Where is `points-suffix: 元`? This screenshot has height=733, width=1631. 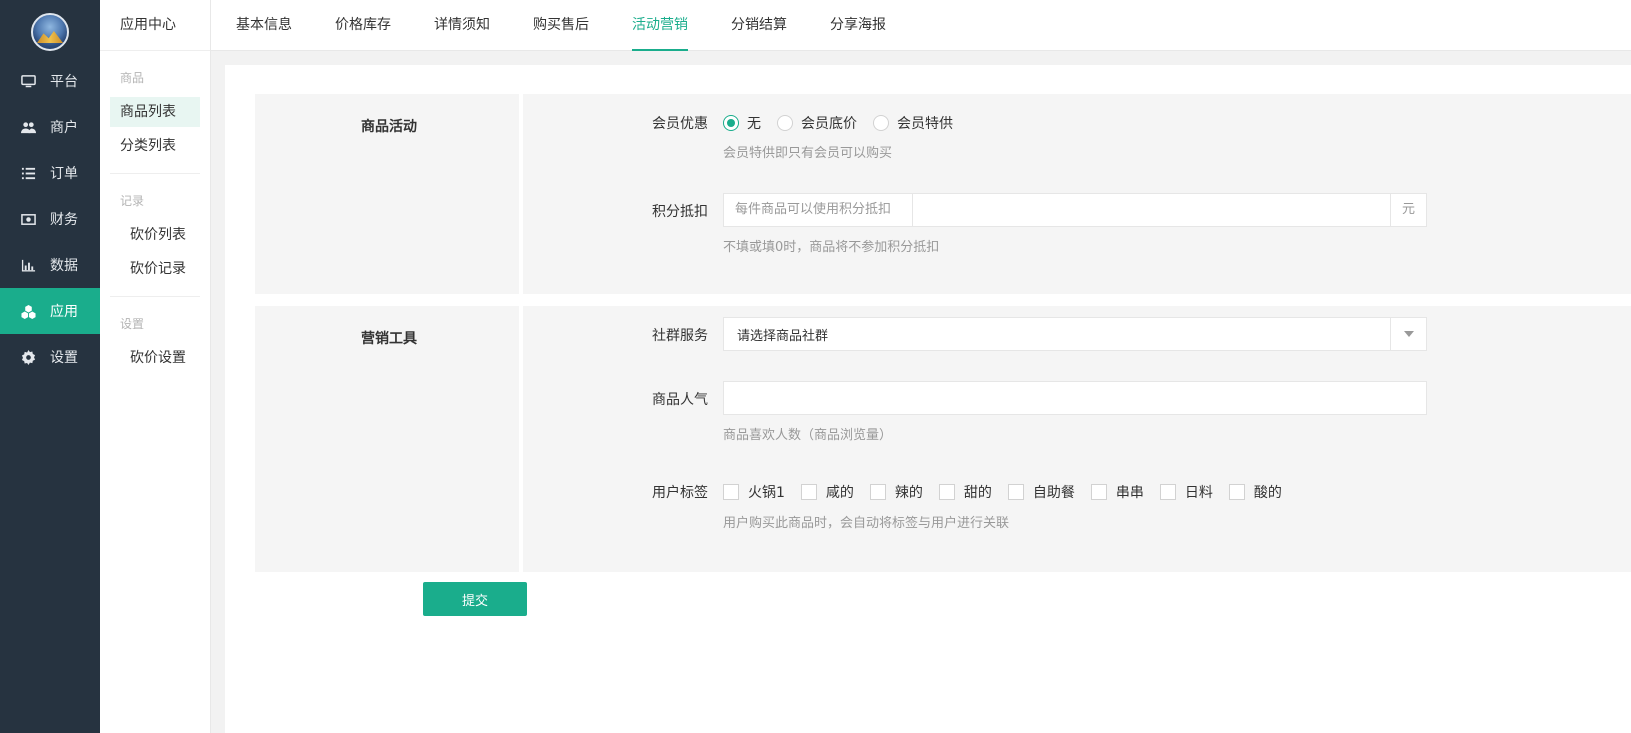
points-suffix: 元 is located at coordinates (1408, 210).